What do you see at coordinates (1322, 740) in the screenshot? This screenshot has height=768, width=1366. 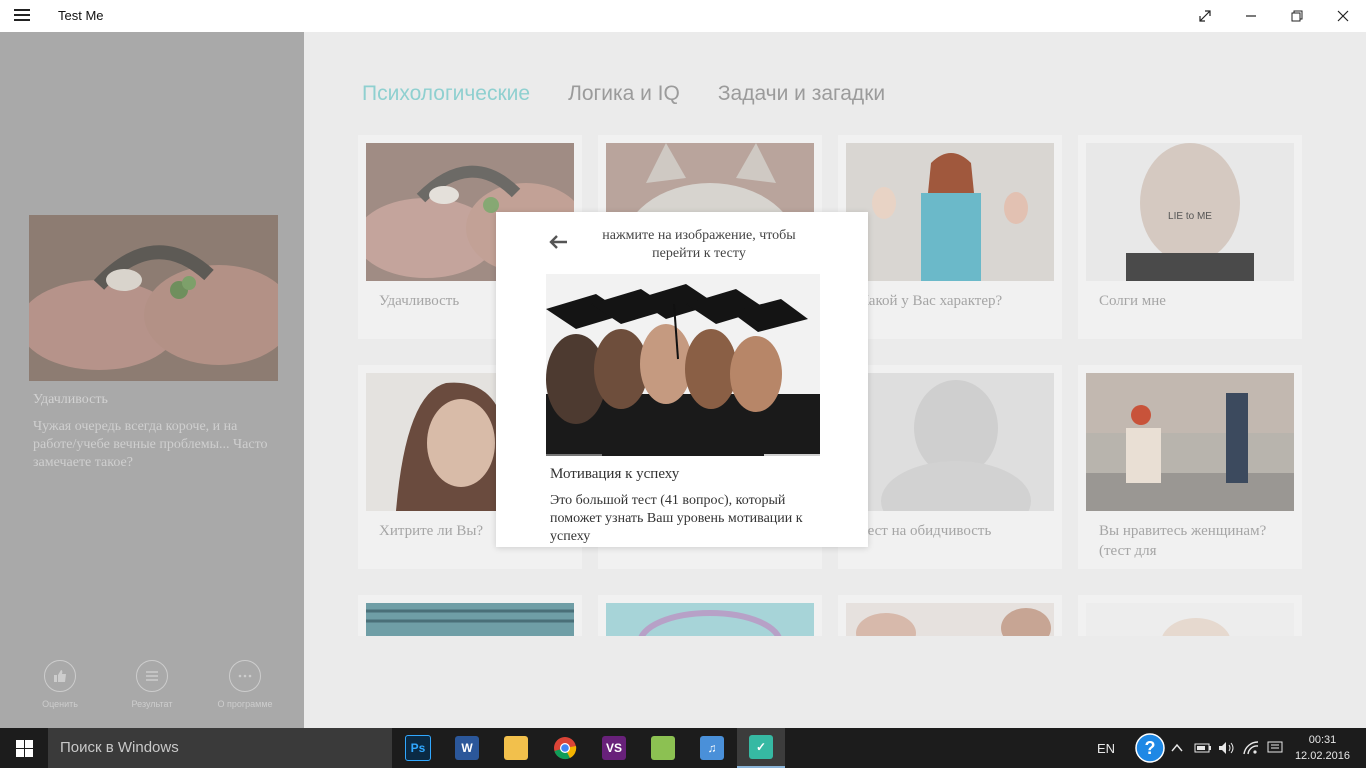 I see `clock-time: 00:31` at bounding box center [1322, 740].